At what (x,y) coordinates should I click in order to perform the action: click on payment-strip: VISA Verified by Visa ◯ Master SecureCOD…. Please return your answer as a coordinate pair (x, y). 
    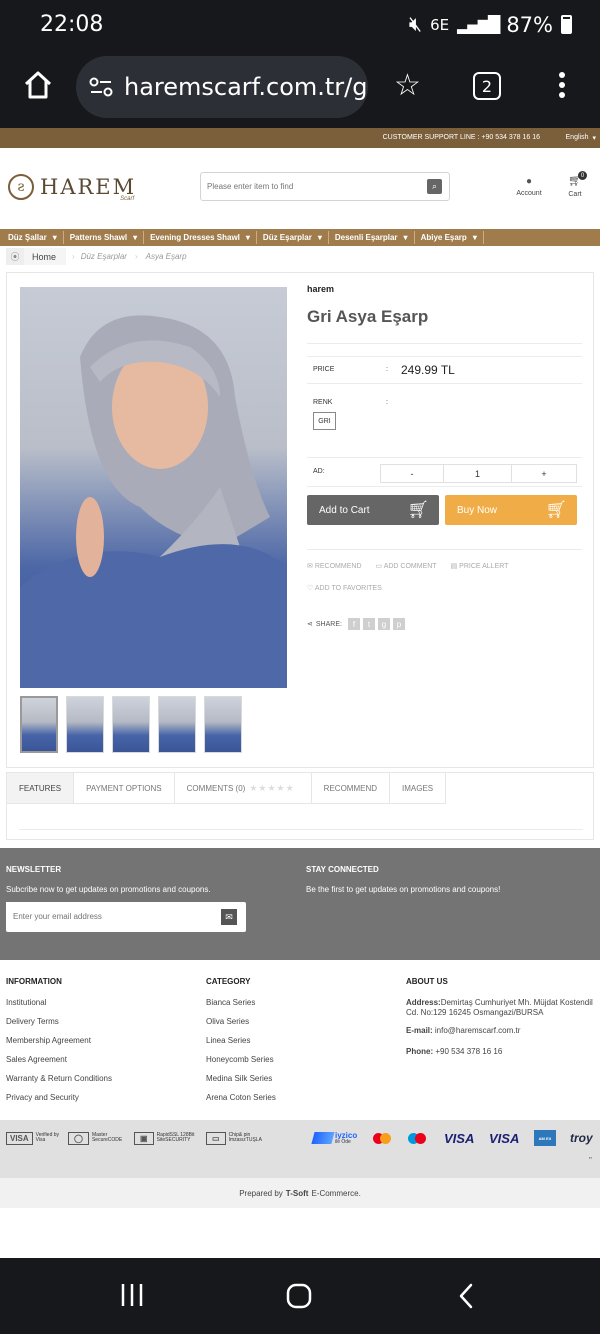
    Looking at the image, I should click on (300, 1149).